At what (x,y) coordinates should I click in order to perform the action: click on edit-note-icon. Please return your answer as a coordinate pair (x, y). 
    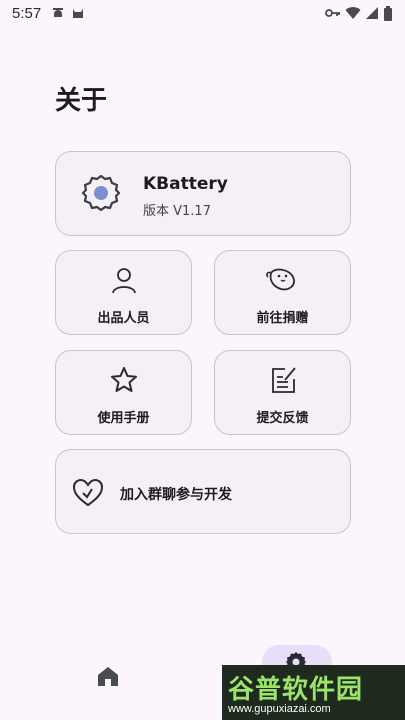
    Looking at the image, I should click on (283, 380).